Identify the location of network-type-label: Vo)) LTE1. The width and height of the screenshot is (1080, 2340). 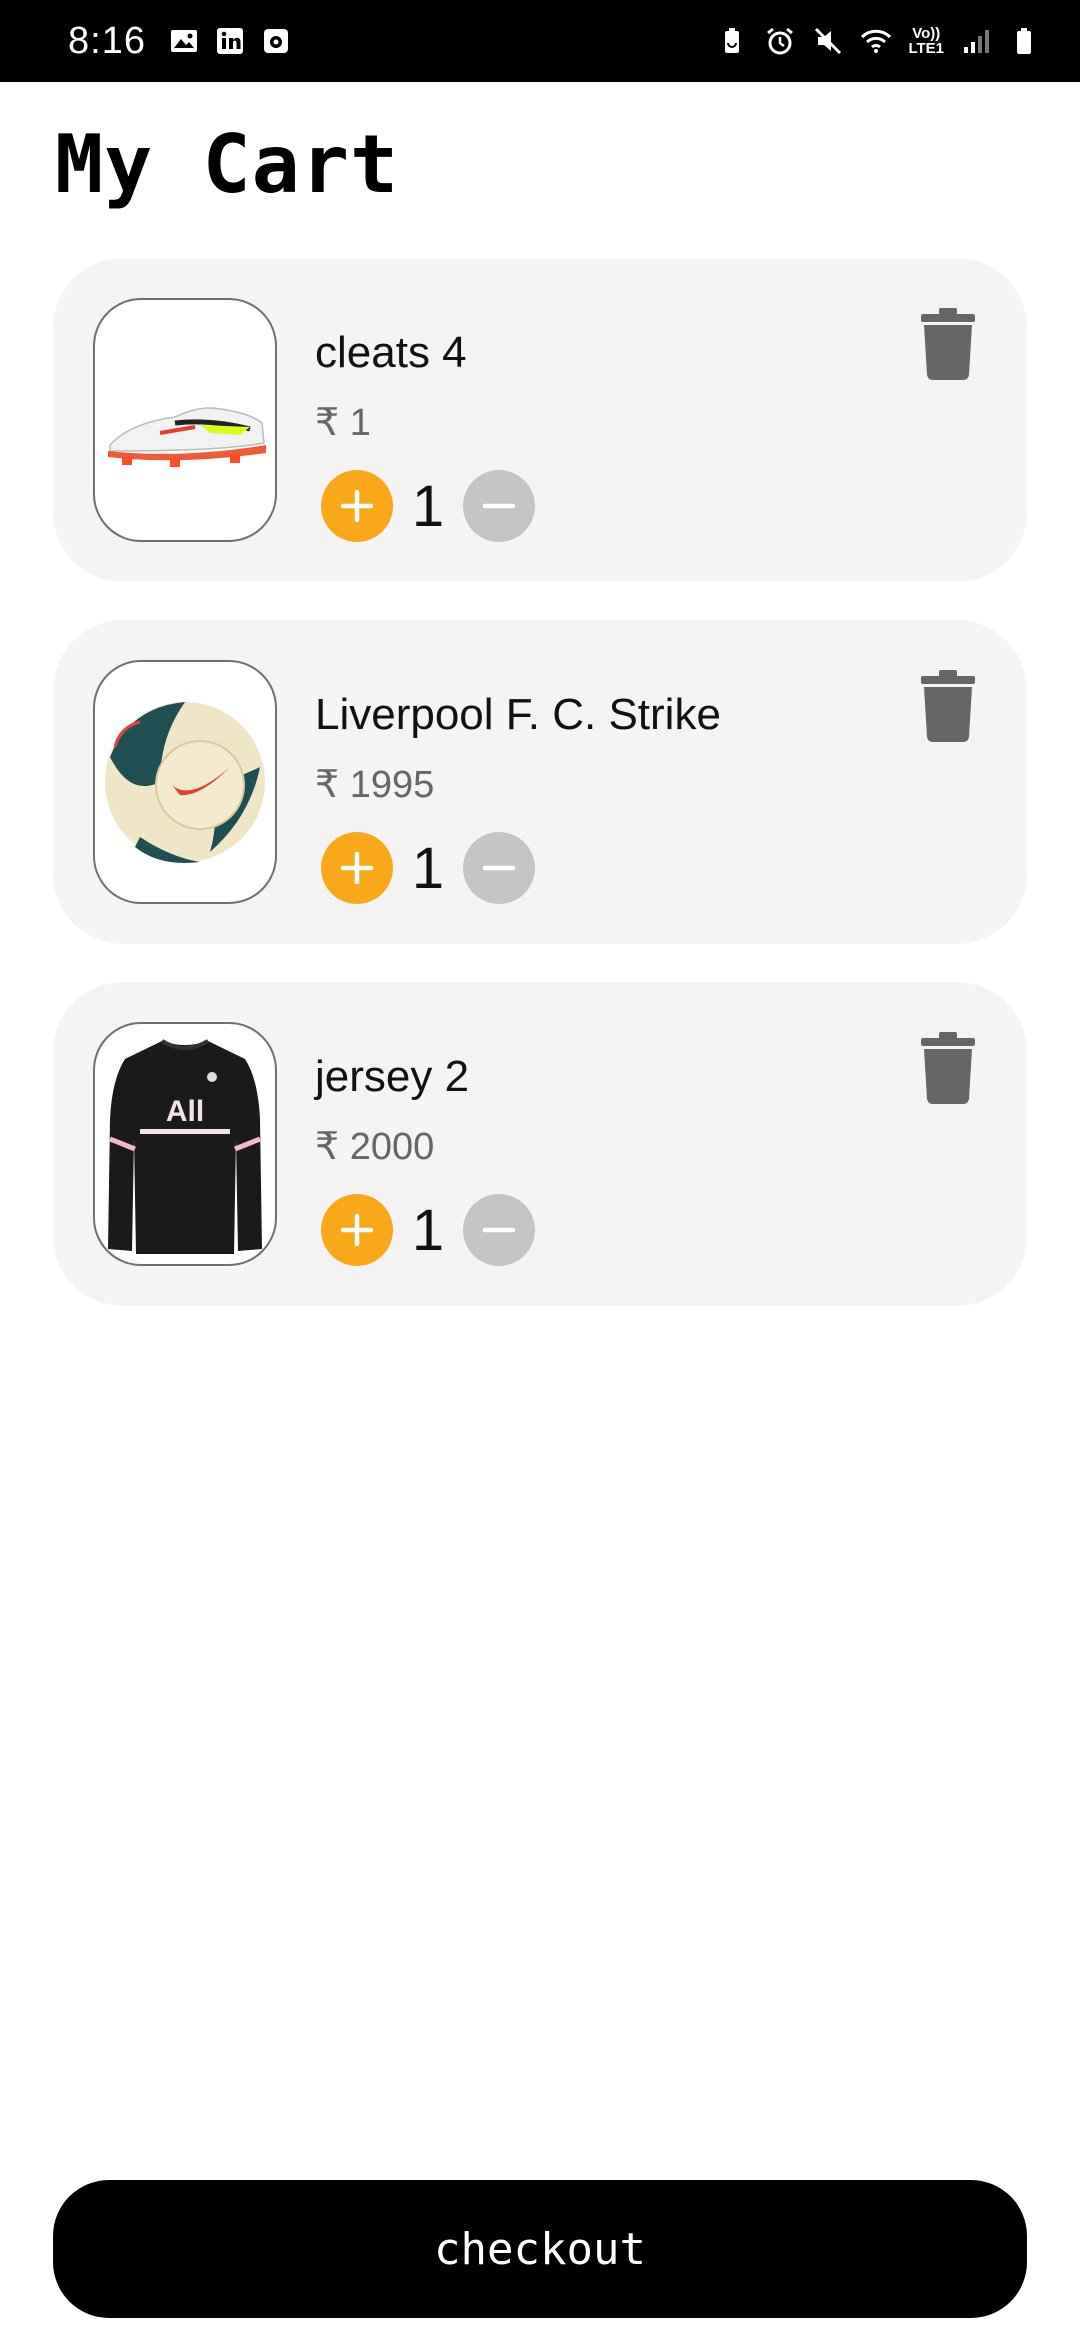
(926, 41).